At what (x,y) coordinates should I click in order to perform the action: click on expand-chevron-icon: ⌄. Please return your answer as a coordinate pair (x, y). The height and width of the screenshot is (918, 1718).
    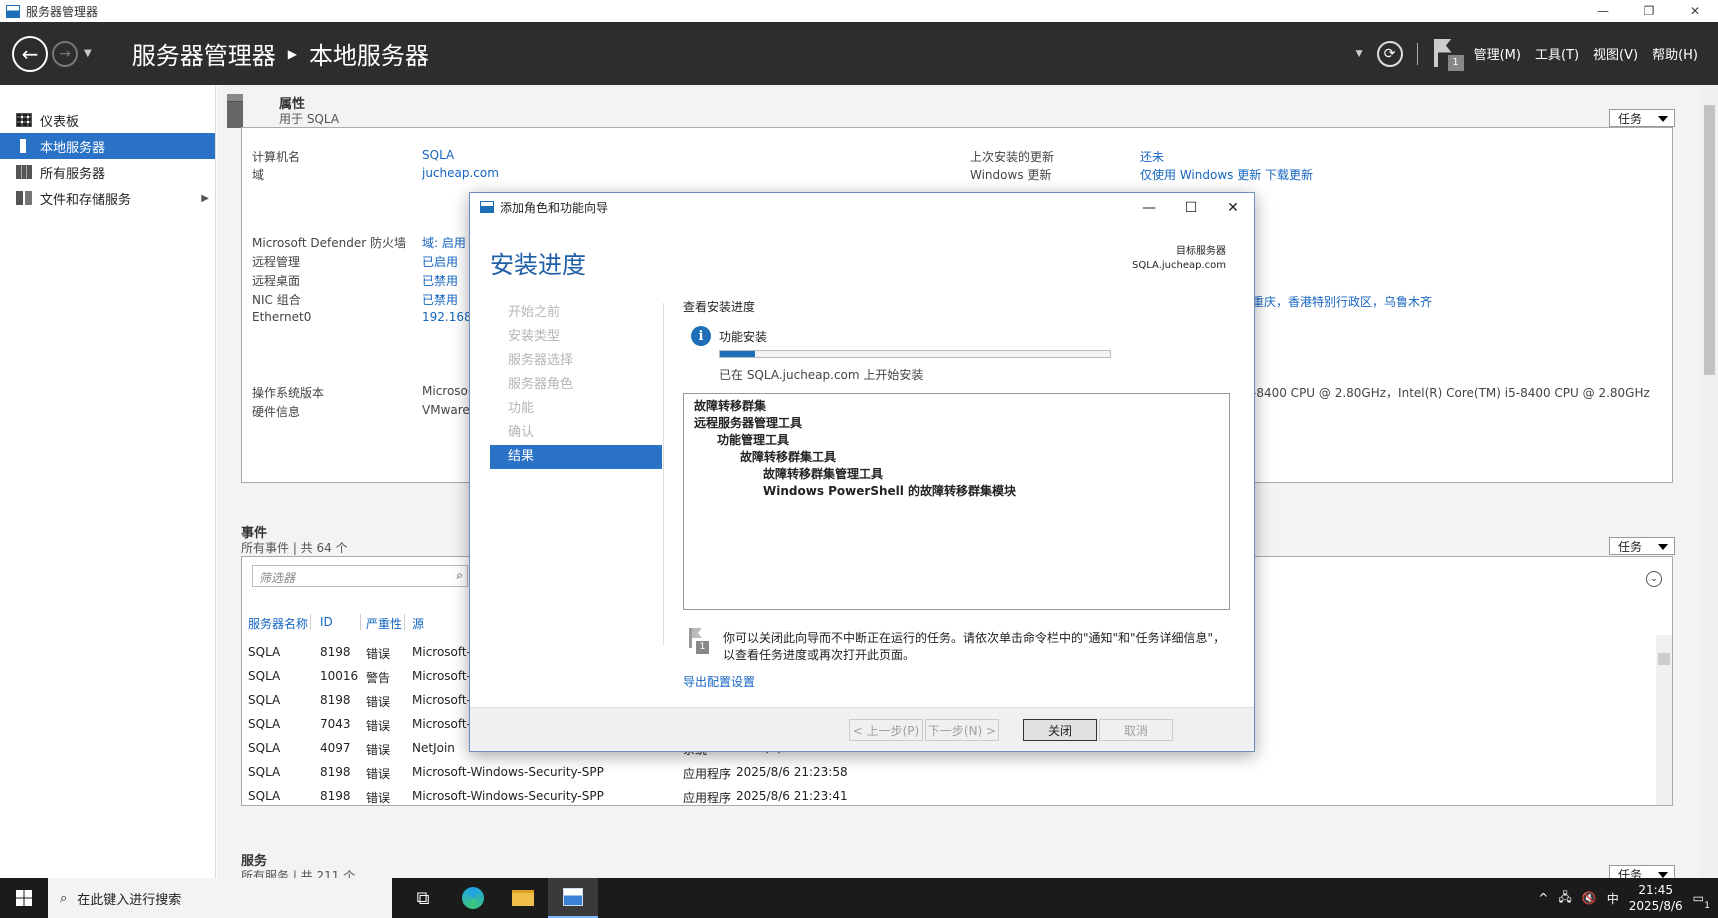
    Looking at the image, I should click on (1654, 579).